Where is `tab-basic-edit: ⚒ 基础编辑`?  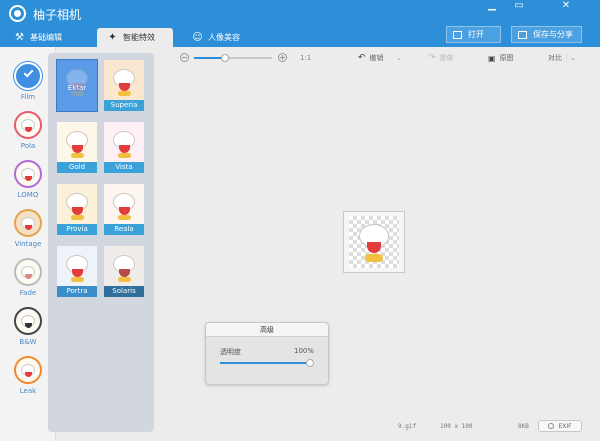
tab-basic-edit: ⚒ 基础编辑 is located at coordinates (51, 37).